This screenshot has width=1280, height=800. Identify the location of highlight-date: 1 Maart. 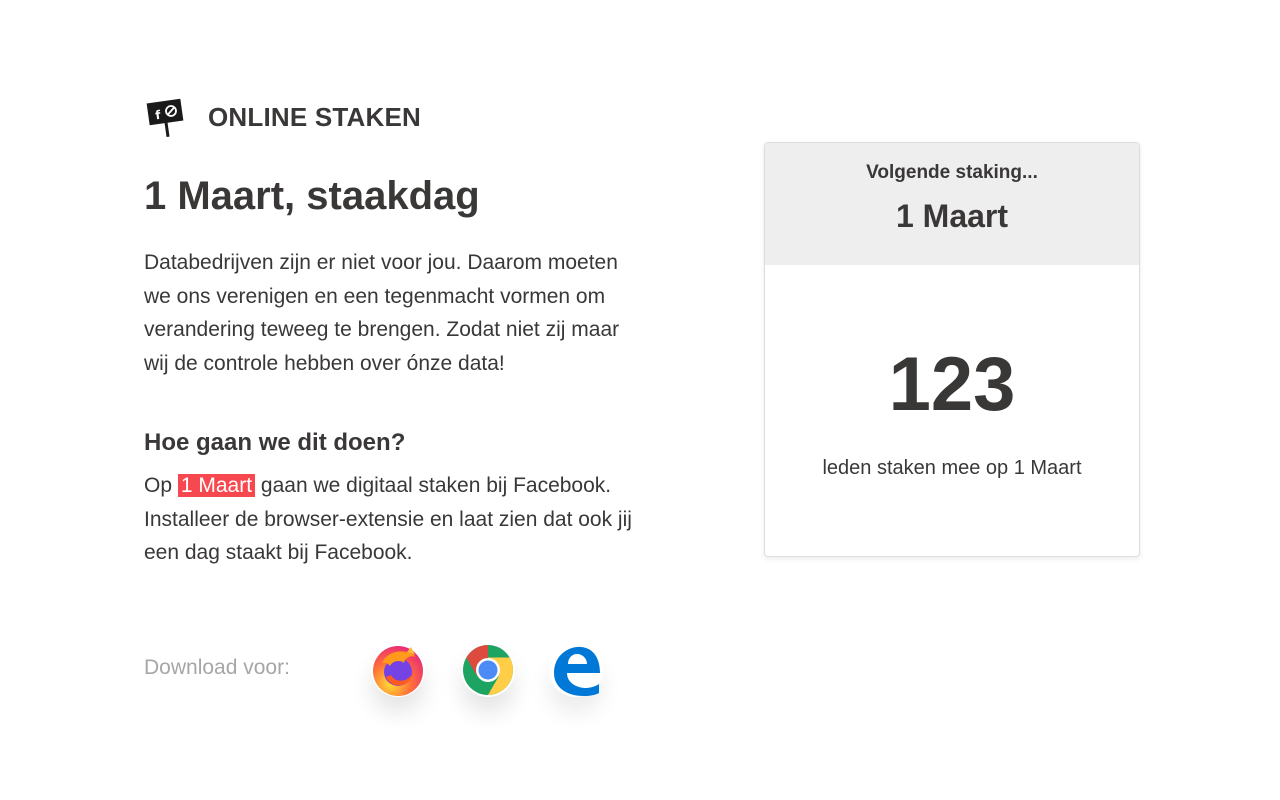
(216, 485).